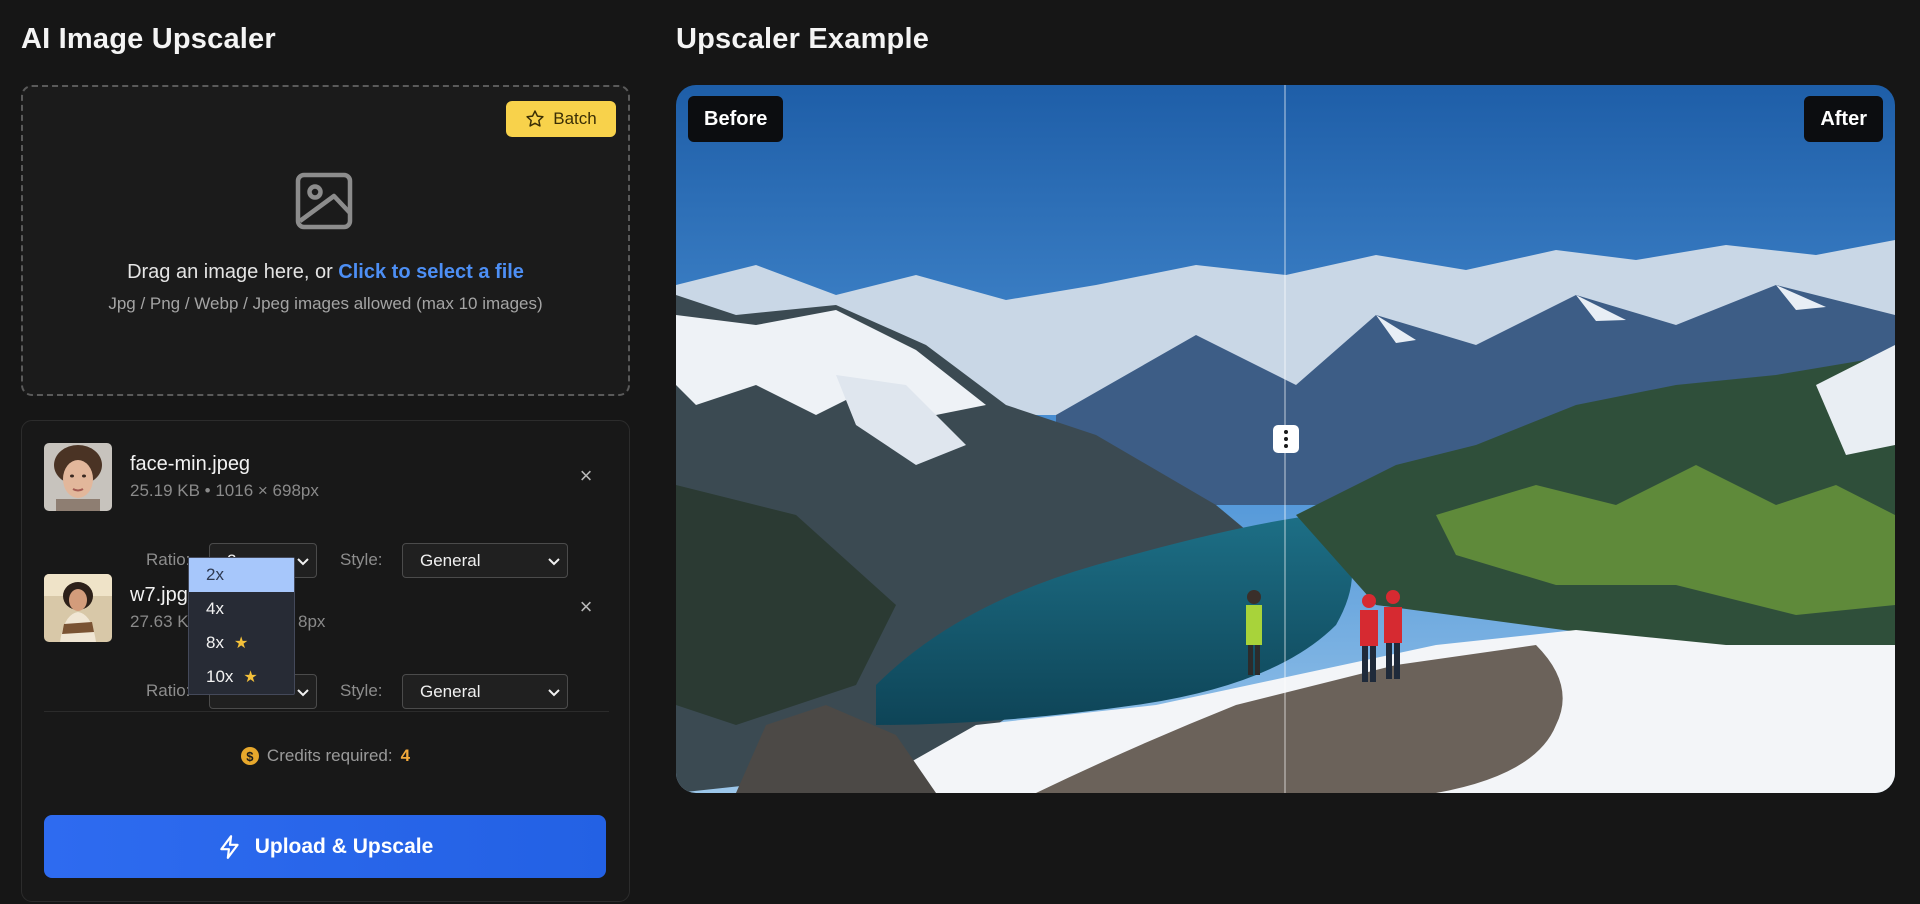  I want to click on star-icon, so click(535, 118).